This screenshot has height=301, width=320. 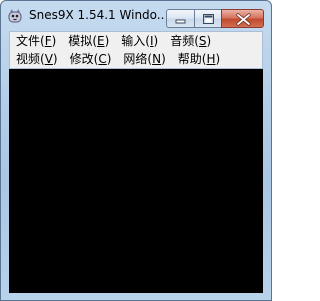 What do you see at coordinates (144, 59) in the screenshot?
I see `menu-netplay: 网络(N)` at bounding box center [144, 59].